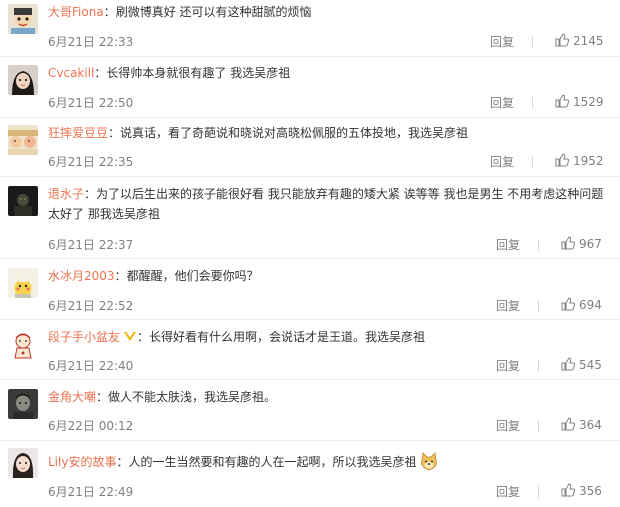  I want to click on comment-body: 做人不能太肤浅，我选吴彦祖。, so click(192, 397).